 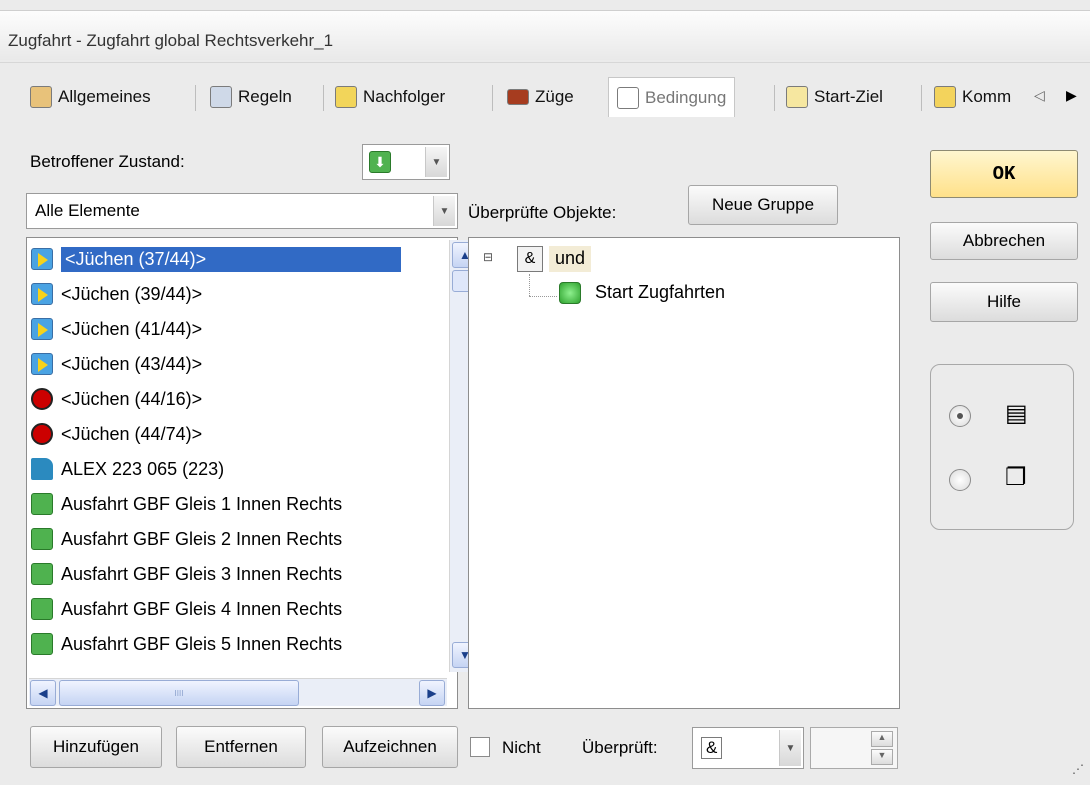 What do you see at coordinates (882, 757) in the screenshot?
I see `spin-down-icon: ▼` at bounding box center [882, 757].